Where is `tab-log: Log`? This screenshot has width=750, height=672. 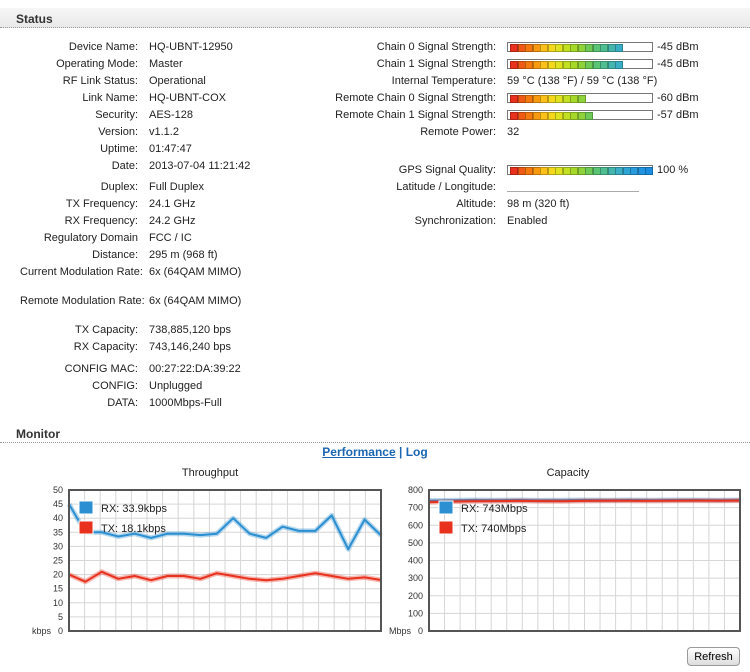 tab-log: Log is located at coordinates (417, 452).